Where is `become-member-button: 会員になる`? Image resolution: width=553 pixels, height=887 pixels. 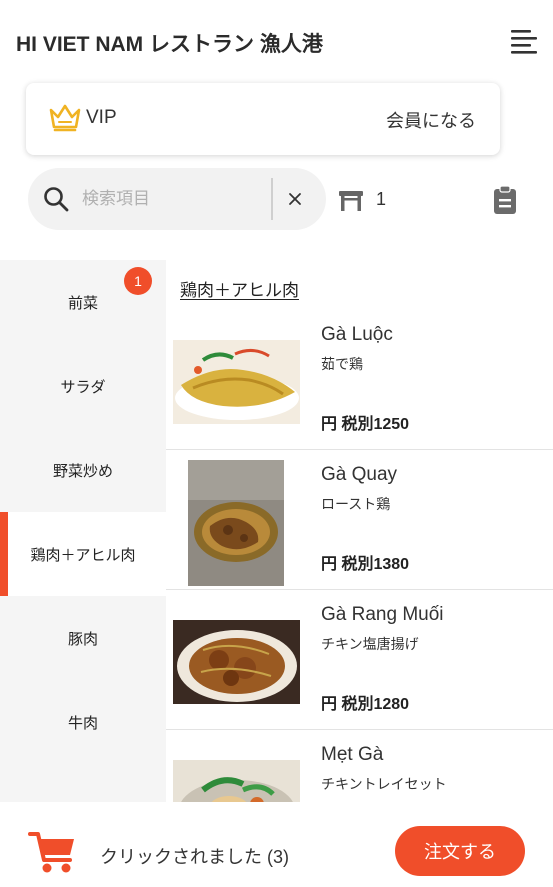
become-member-button: 会員になる is located at coordinates (431, 120).